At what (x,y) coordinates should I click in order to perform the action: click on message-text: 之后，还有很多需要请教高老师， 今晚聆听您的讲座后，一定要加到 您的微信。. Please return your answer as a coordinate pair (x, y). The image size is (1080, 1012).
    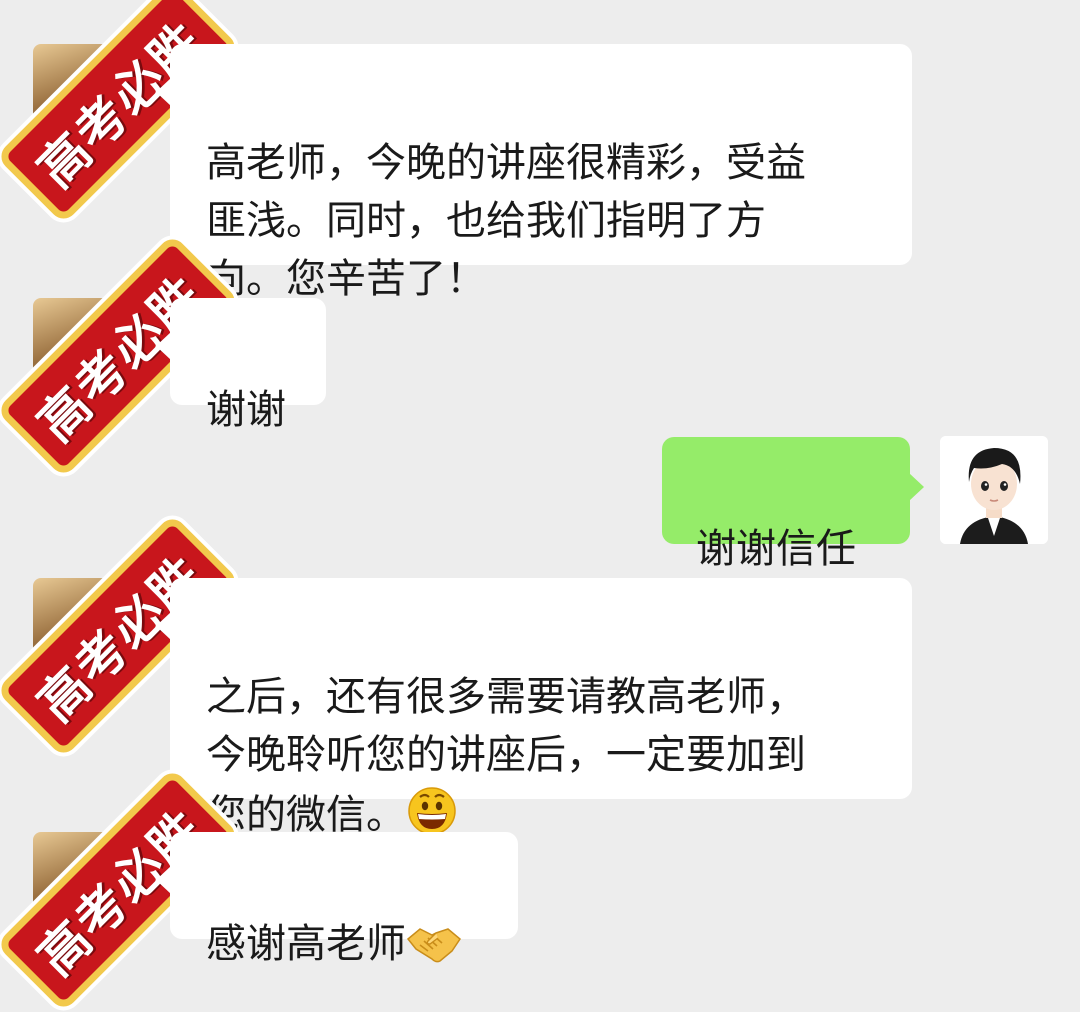
    Looking at the image, I should click on (506, 756).